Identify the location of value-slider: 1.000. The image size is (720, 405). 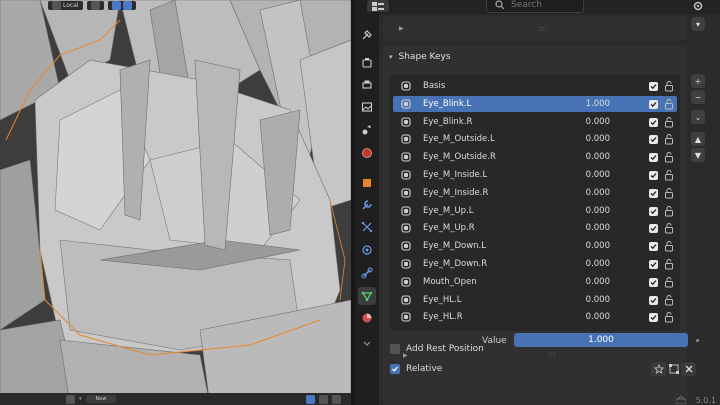
(601, 340).